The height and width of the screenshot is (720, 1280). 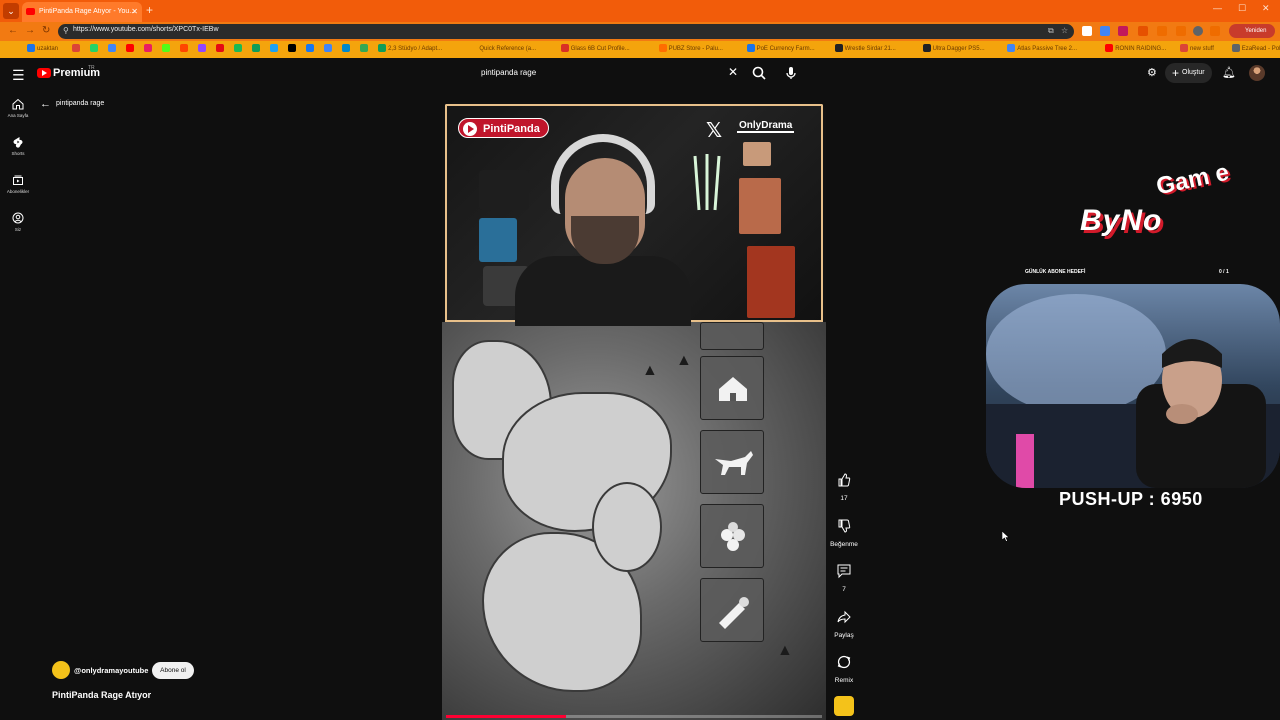 What do you see at coordinates (149, 10) in the screenshot?
I see `new-tab-button: +` at bounding box center [149, 10].